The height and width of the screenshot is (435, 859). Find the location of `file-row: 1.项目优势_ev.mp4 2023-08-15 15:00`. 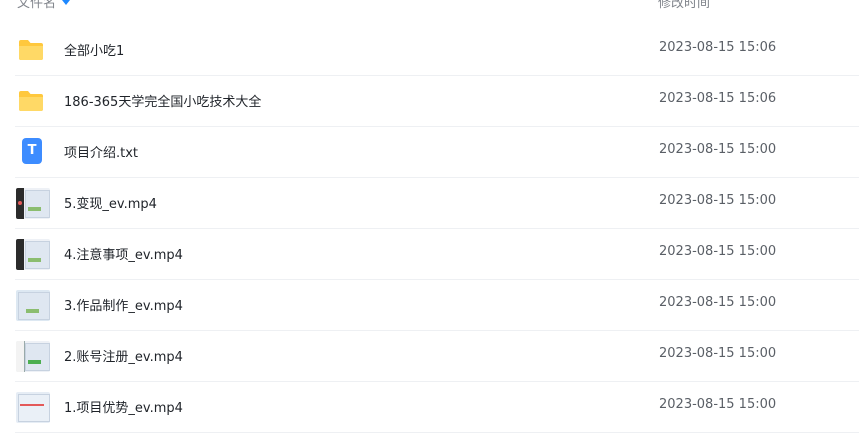

file-row: 1.项目优势_ev.mp4 2023-08-15 15:00 is located at coordinates (437, 407).